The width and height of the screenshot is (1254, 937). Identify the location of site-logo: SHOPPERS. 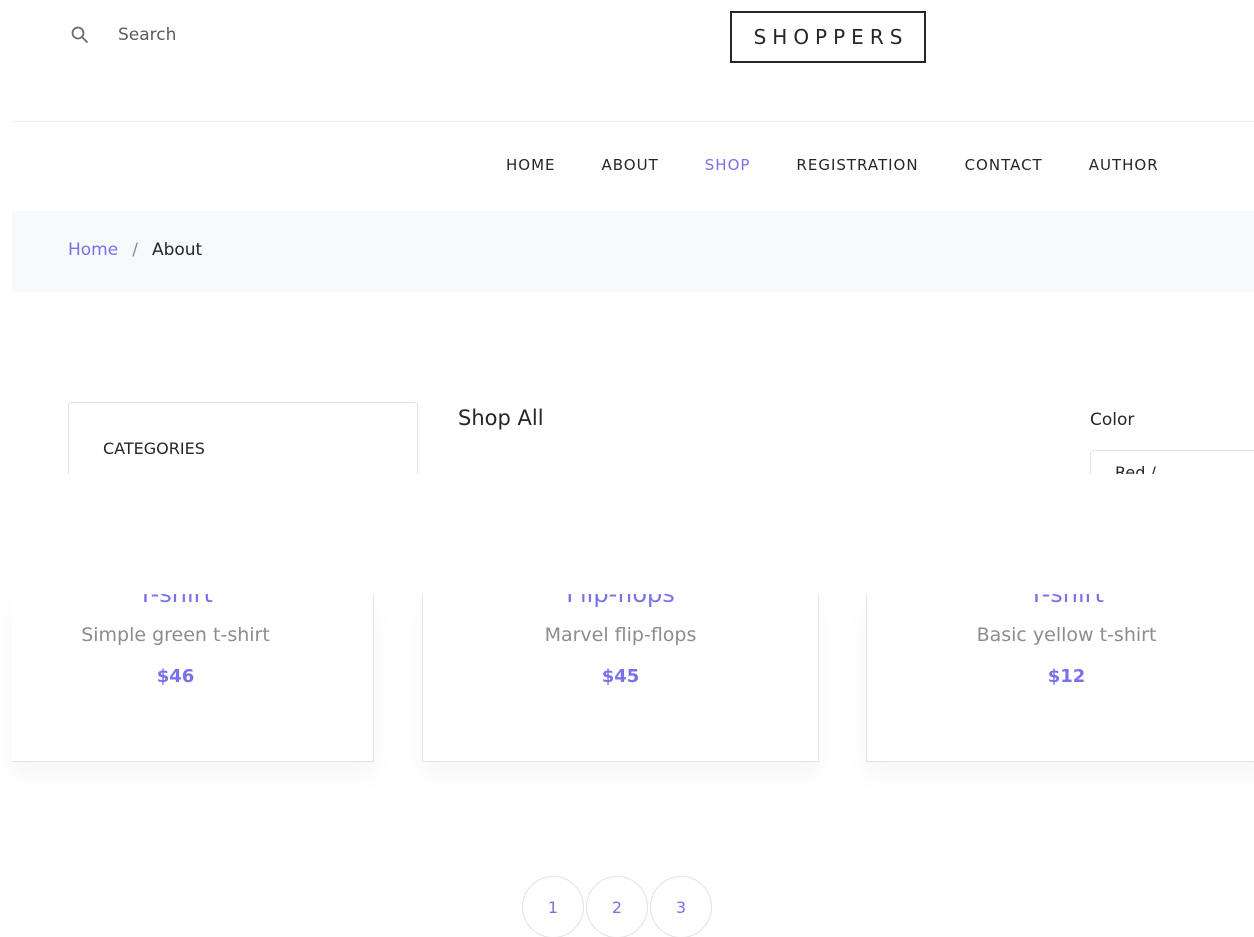
(828, 37).